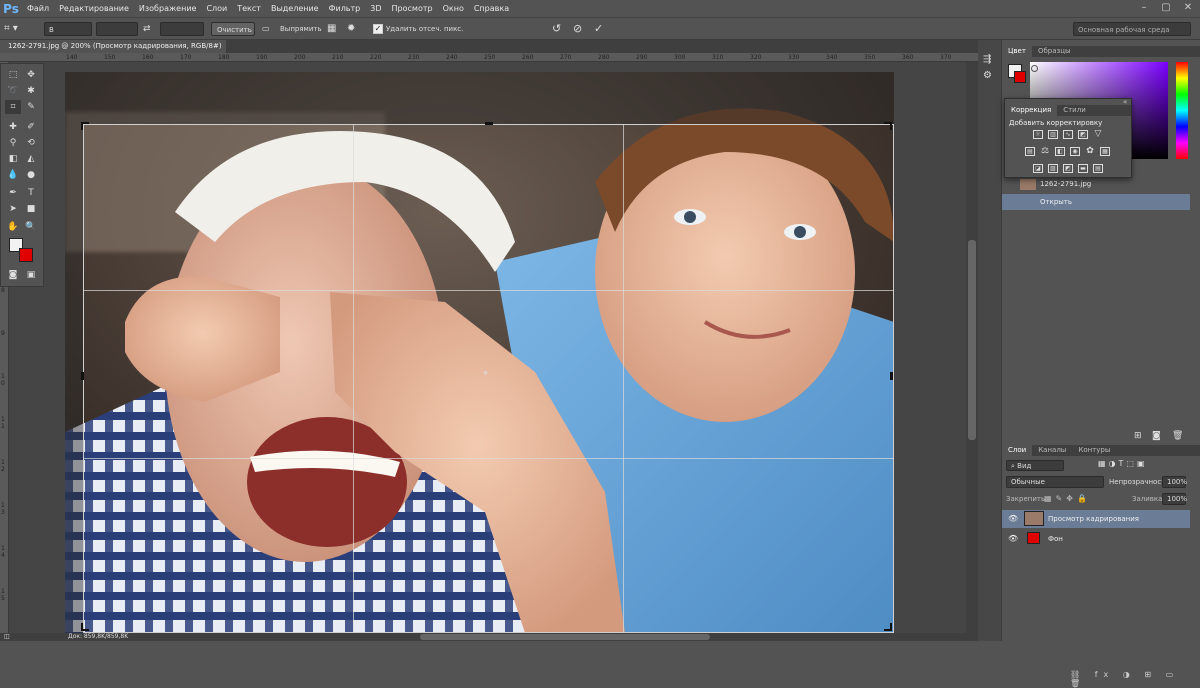  What do you see at coordinates (82, 376) in the screenshot?
I see `crop-handle-left` at bounding box center [82, 376].